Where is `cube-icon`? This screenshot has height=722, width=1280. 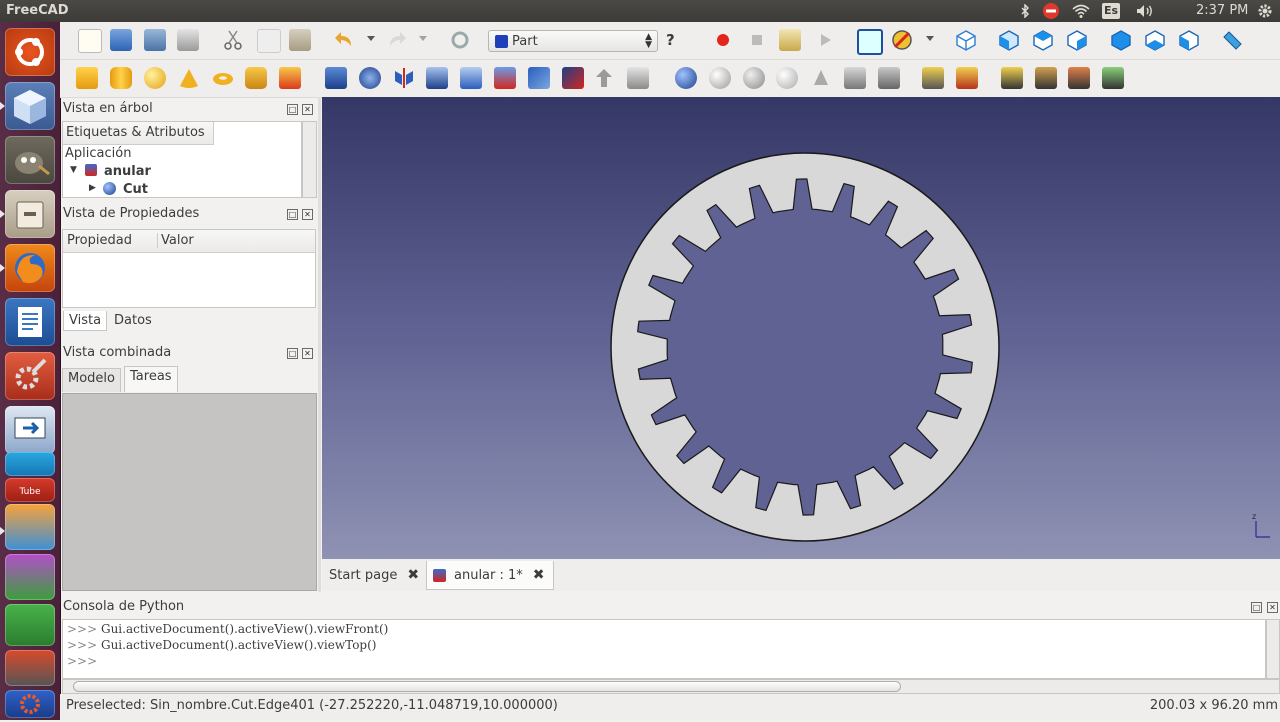
cube-icon is located at coordinates (87, 78).